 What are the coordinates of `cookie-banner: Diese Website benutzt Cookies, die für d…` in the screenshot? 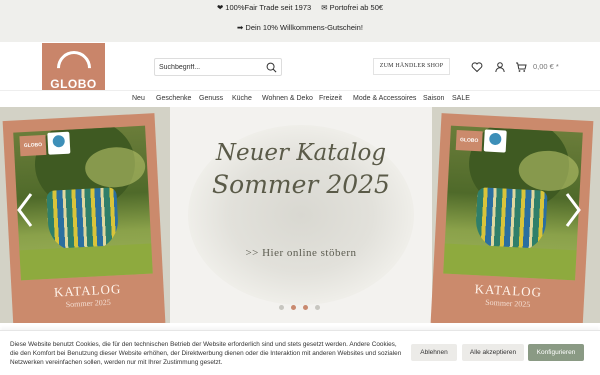 It's located at (300, 352).